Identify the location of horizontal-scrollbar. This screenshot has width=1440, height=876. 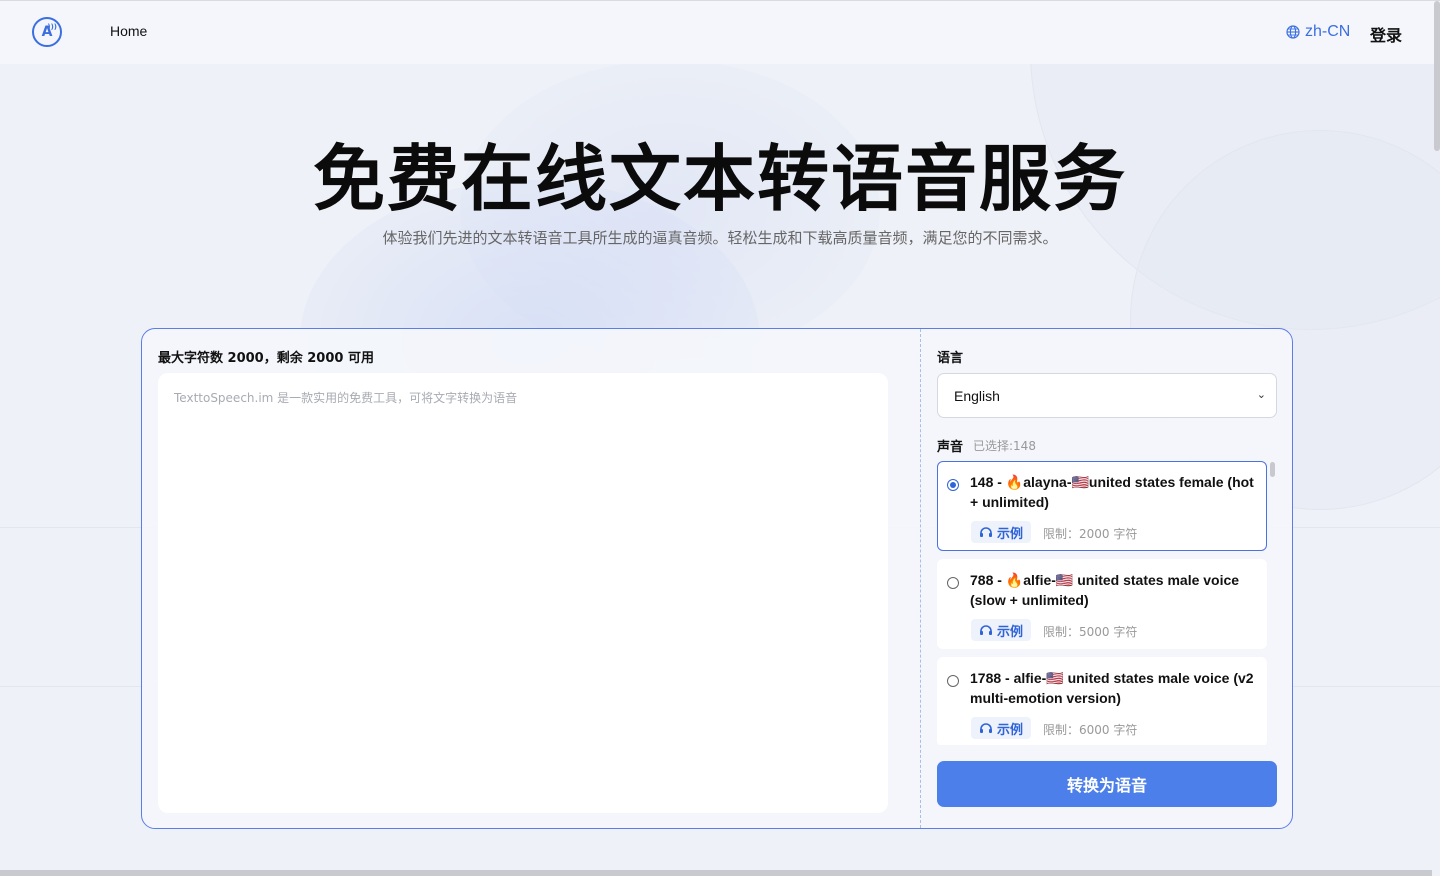
(716, 873).